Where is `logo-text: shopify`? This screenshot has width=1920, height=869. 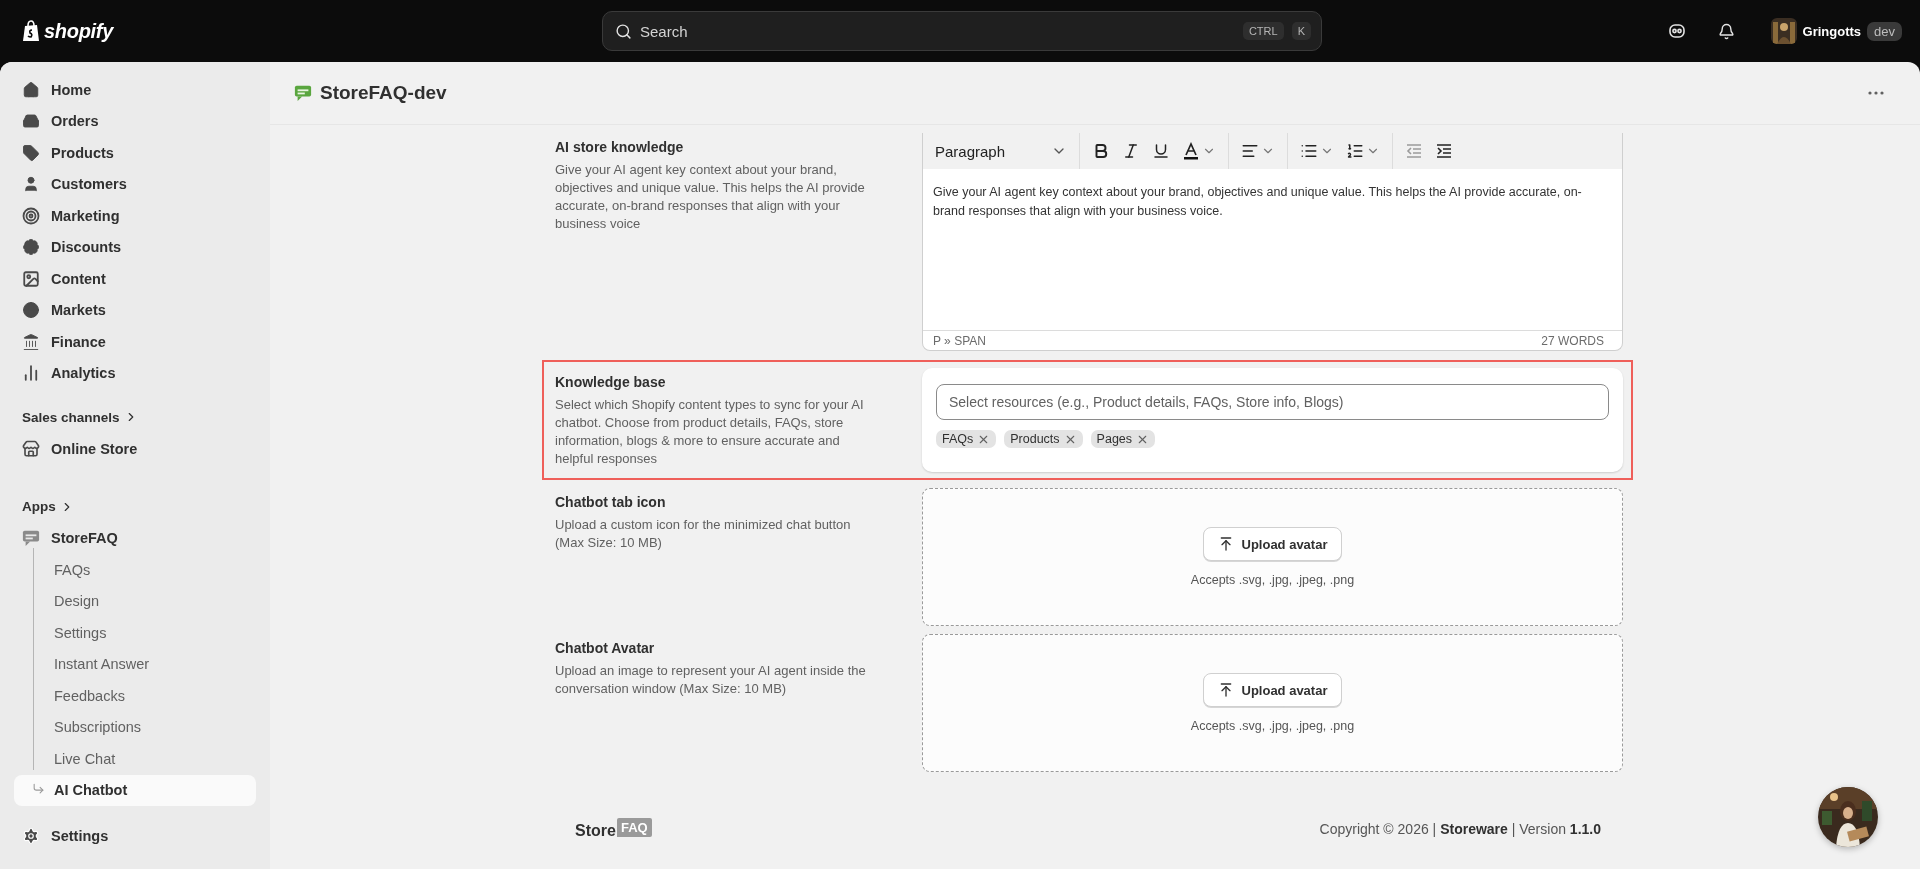
logo-text: shopify is located at coordinates (78, 31).